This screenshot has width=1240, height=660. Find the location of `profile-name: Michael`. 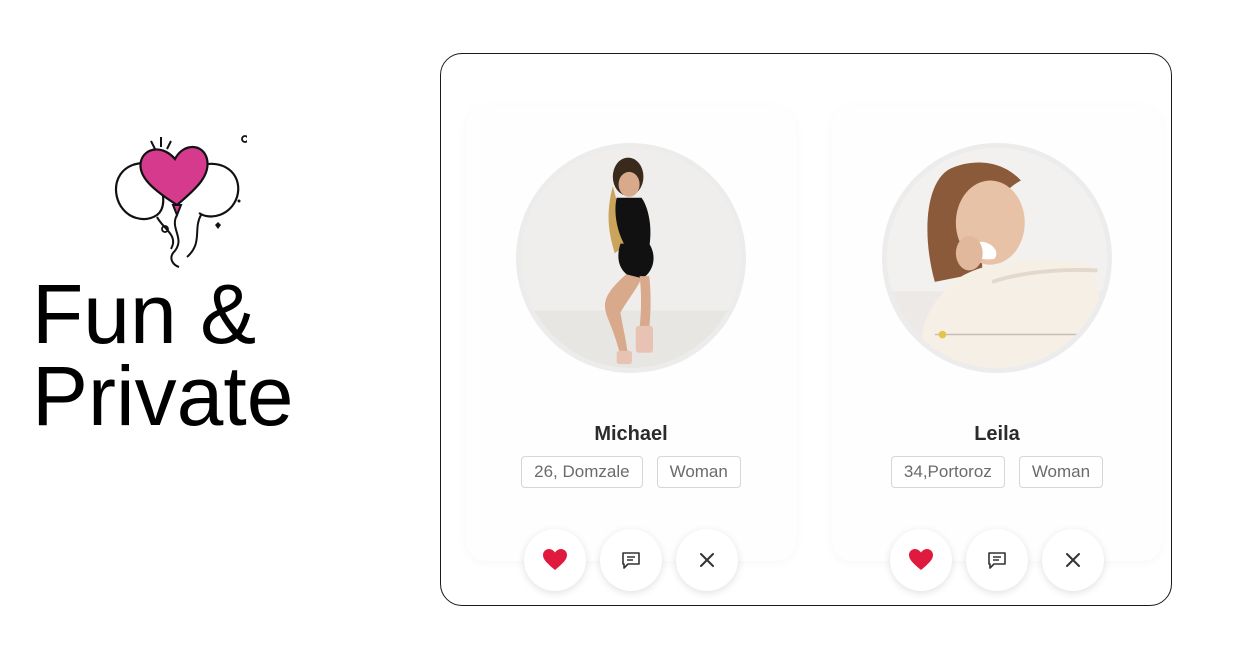

profile-name: Michael is located at coordinates (631, 434).